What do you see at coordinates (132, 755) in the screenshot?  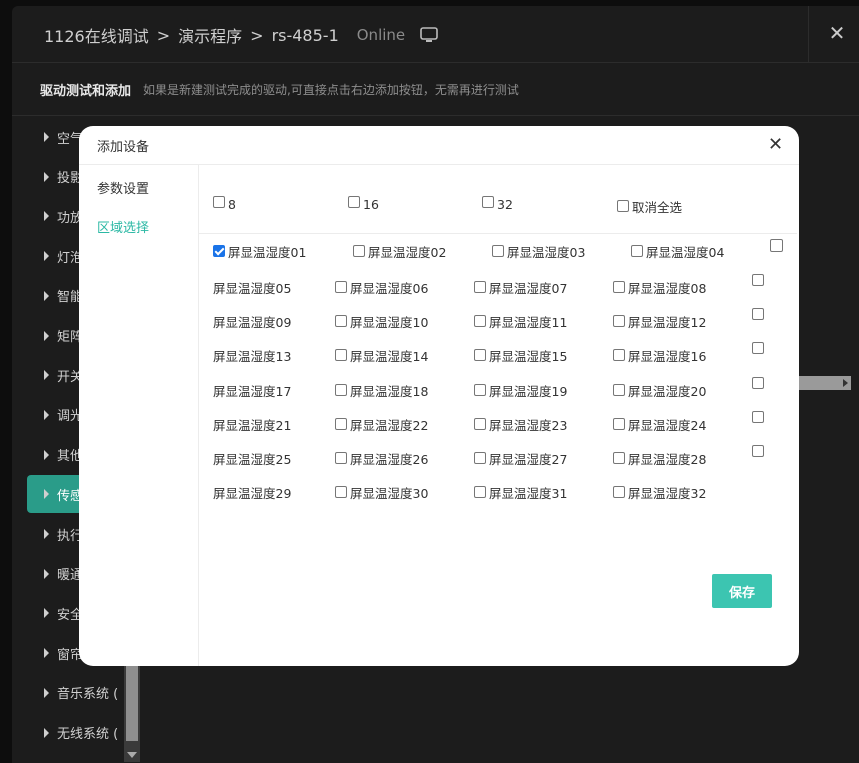 I see `scroll-down-icon` at bounding box center [132, 755].